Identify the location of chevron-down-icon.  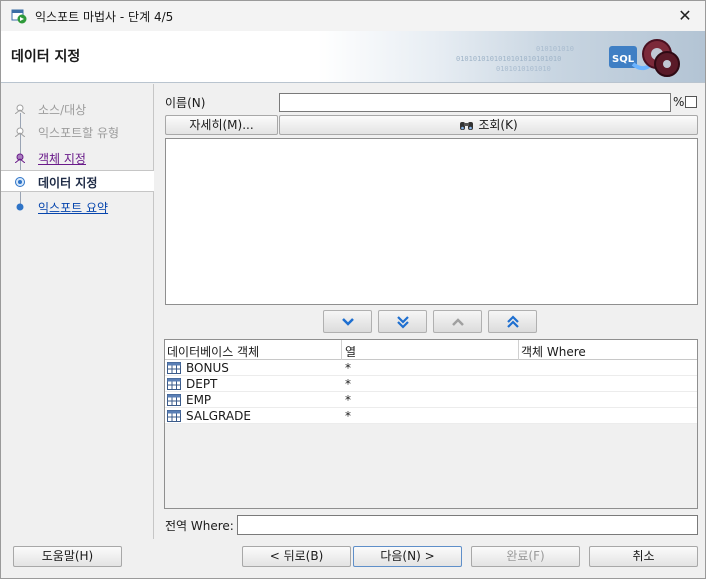
(348, 322).